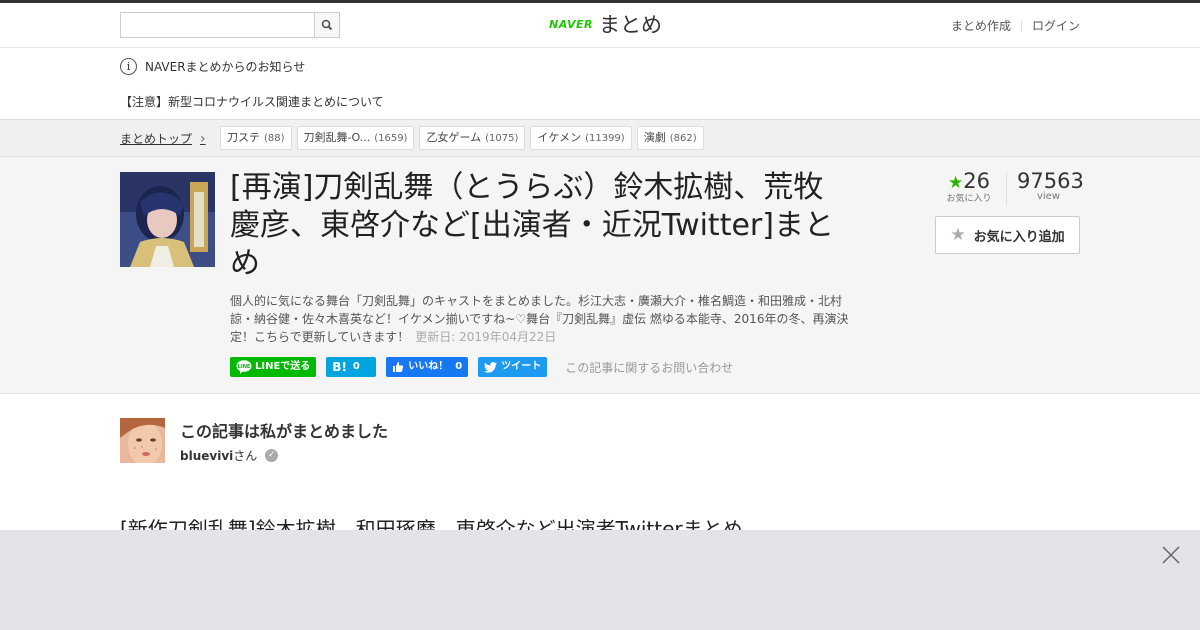 Image resolution: width=1200 pixels, height=630 pixels. I want to click on hatena-count: 0, so click(356, 366).